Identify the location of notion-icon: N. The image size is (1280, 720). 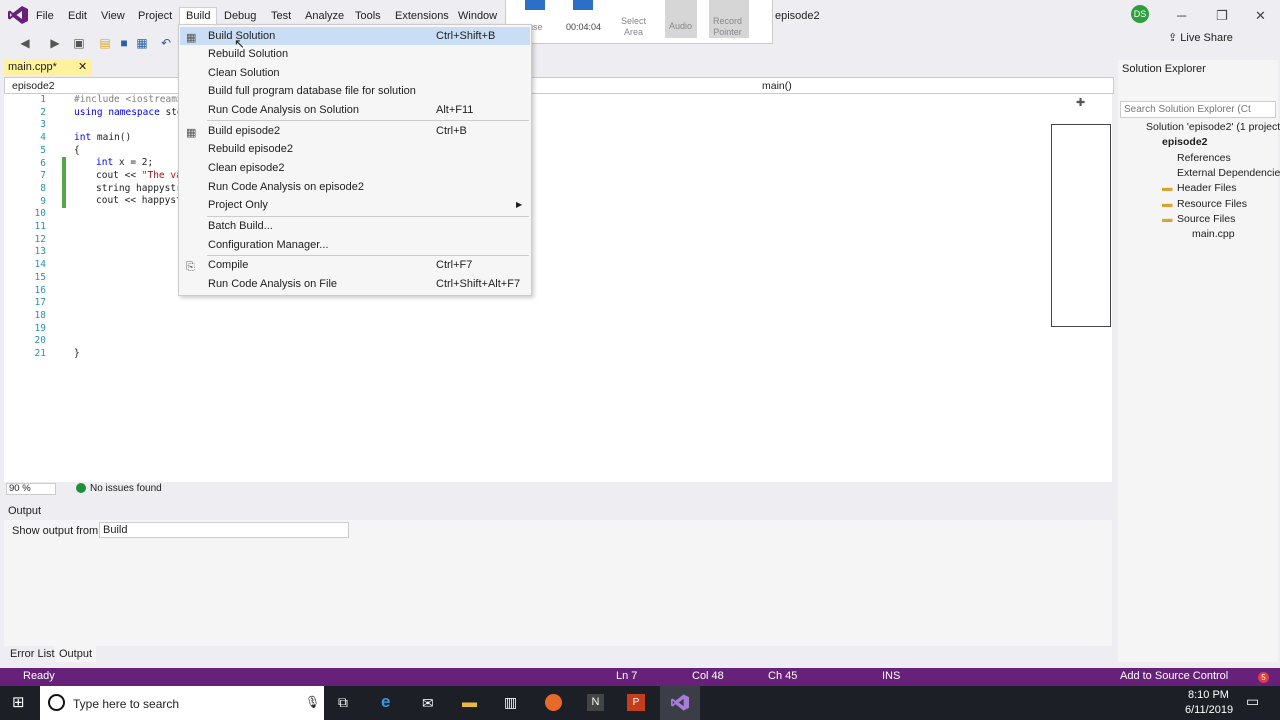
(595, 702).